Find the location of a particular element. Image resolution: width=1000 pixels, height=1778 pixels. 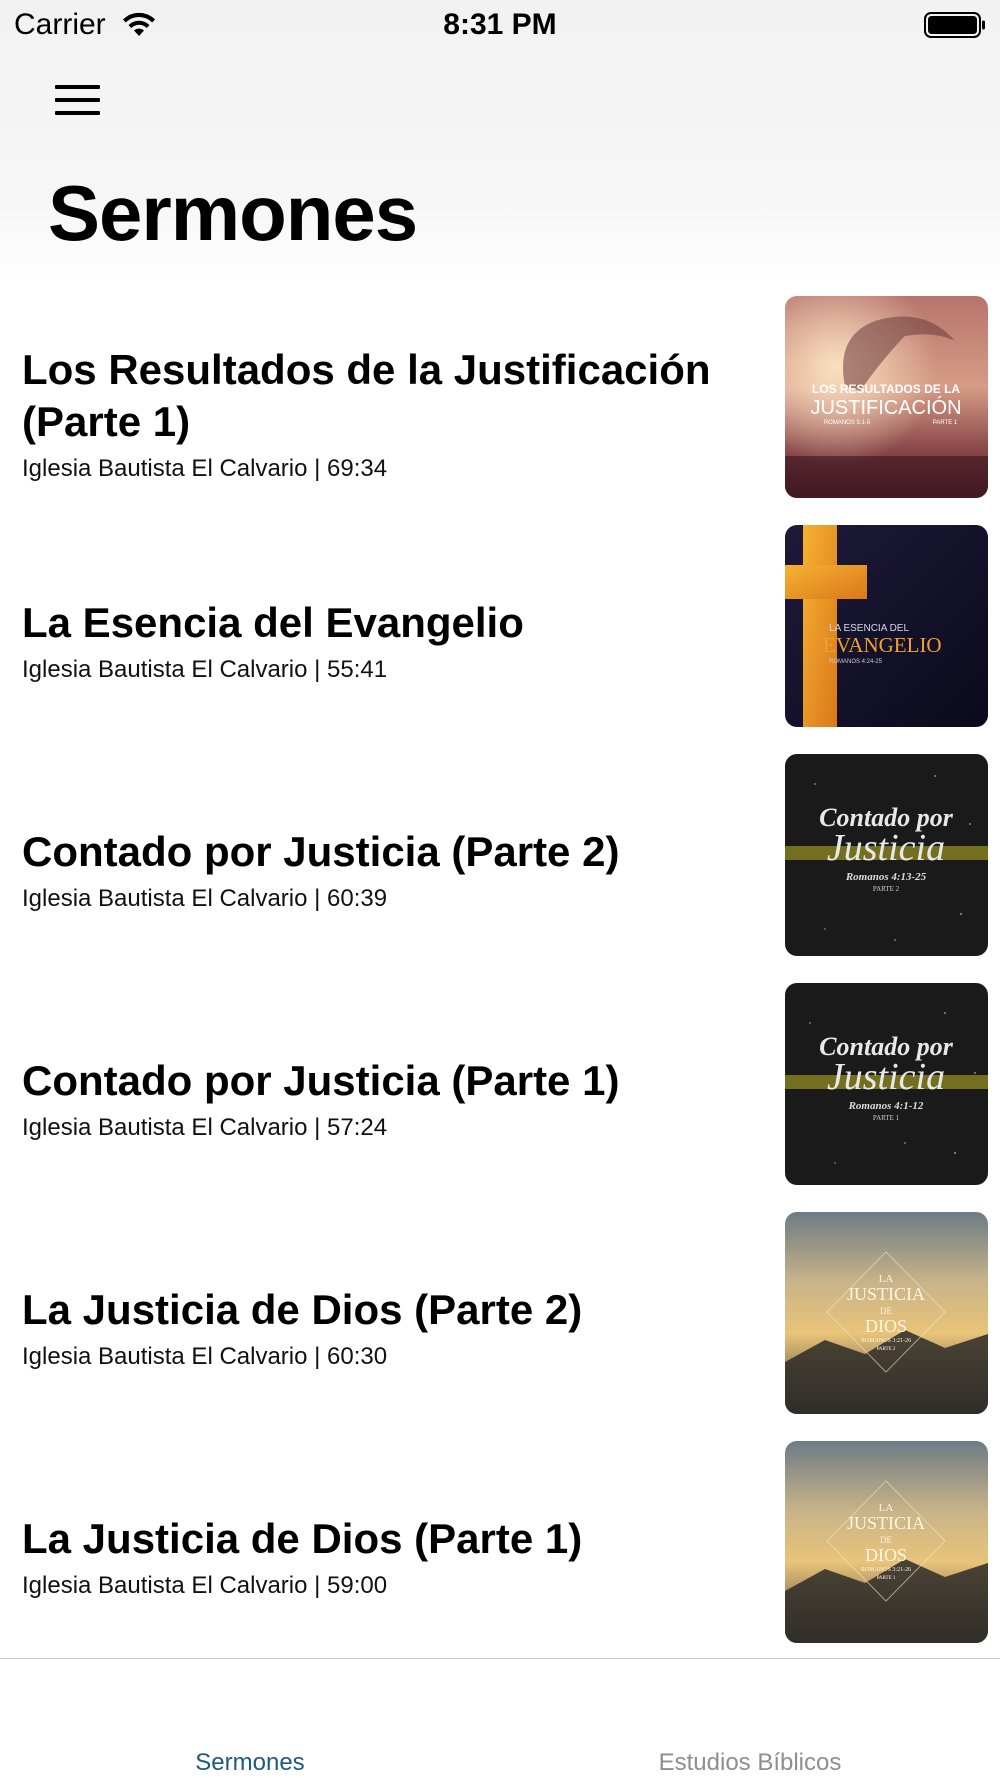

hamburger-menu-icon is located at coordinates (78, 102).